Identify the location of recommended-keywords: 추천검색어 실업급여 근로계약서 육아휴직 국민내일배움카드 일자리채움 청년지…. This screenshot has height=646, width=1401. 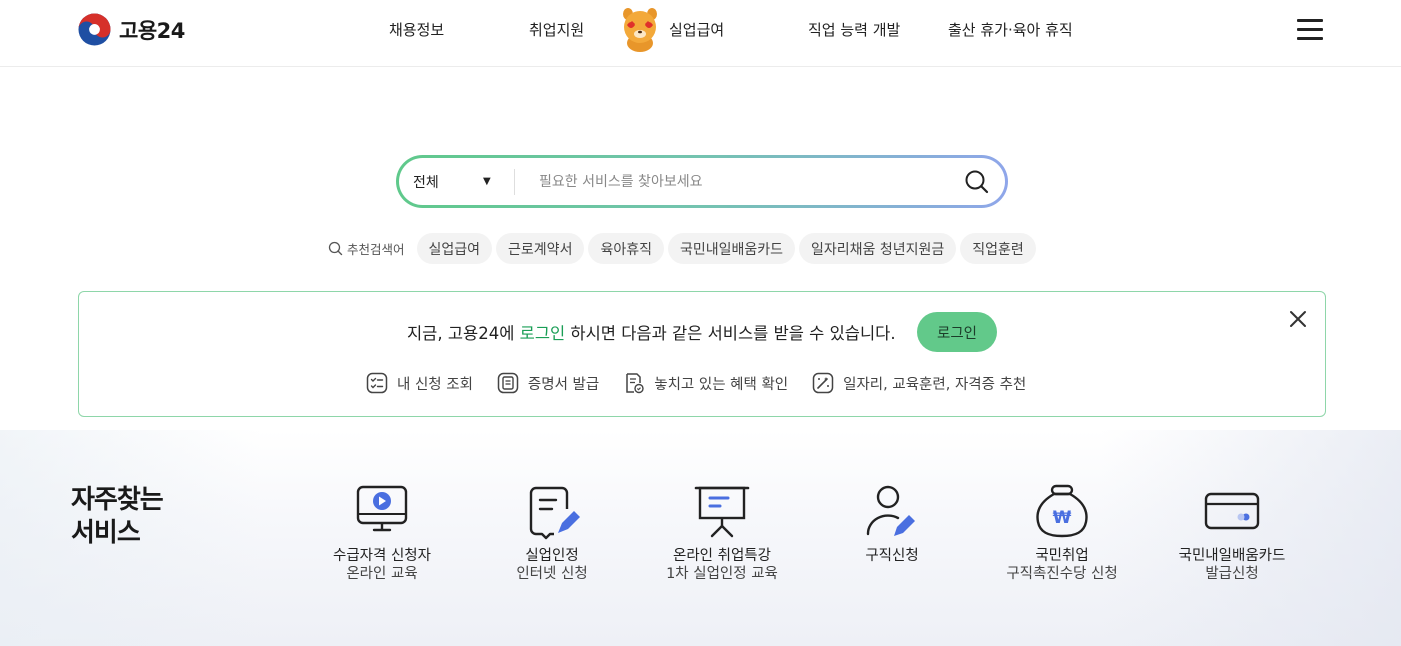
(684, 248).